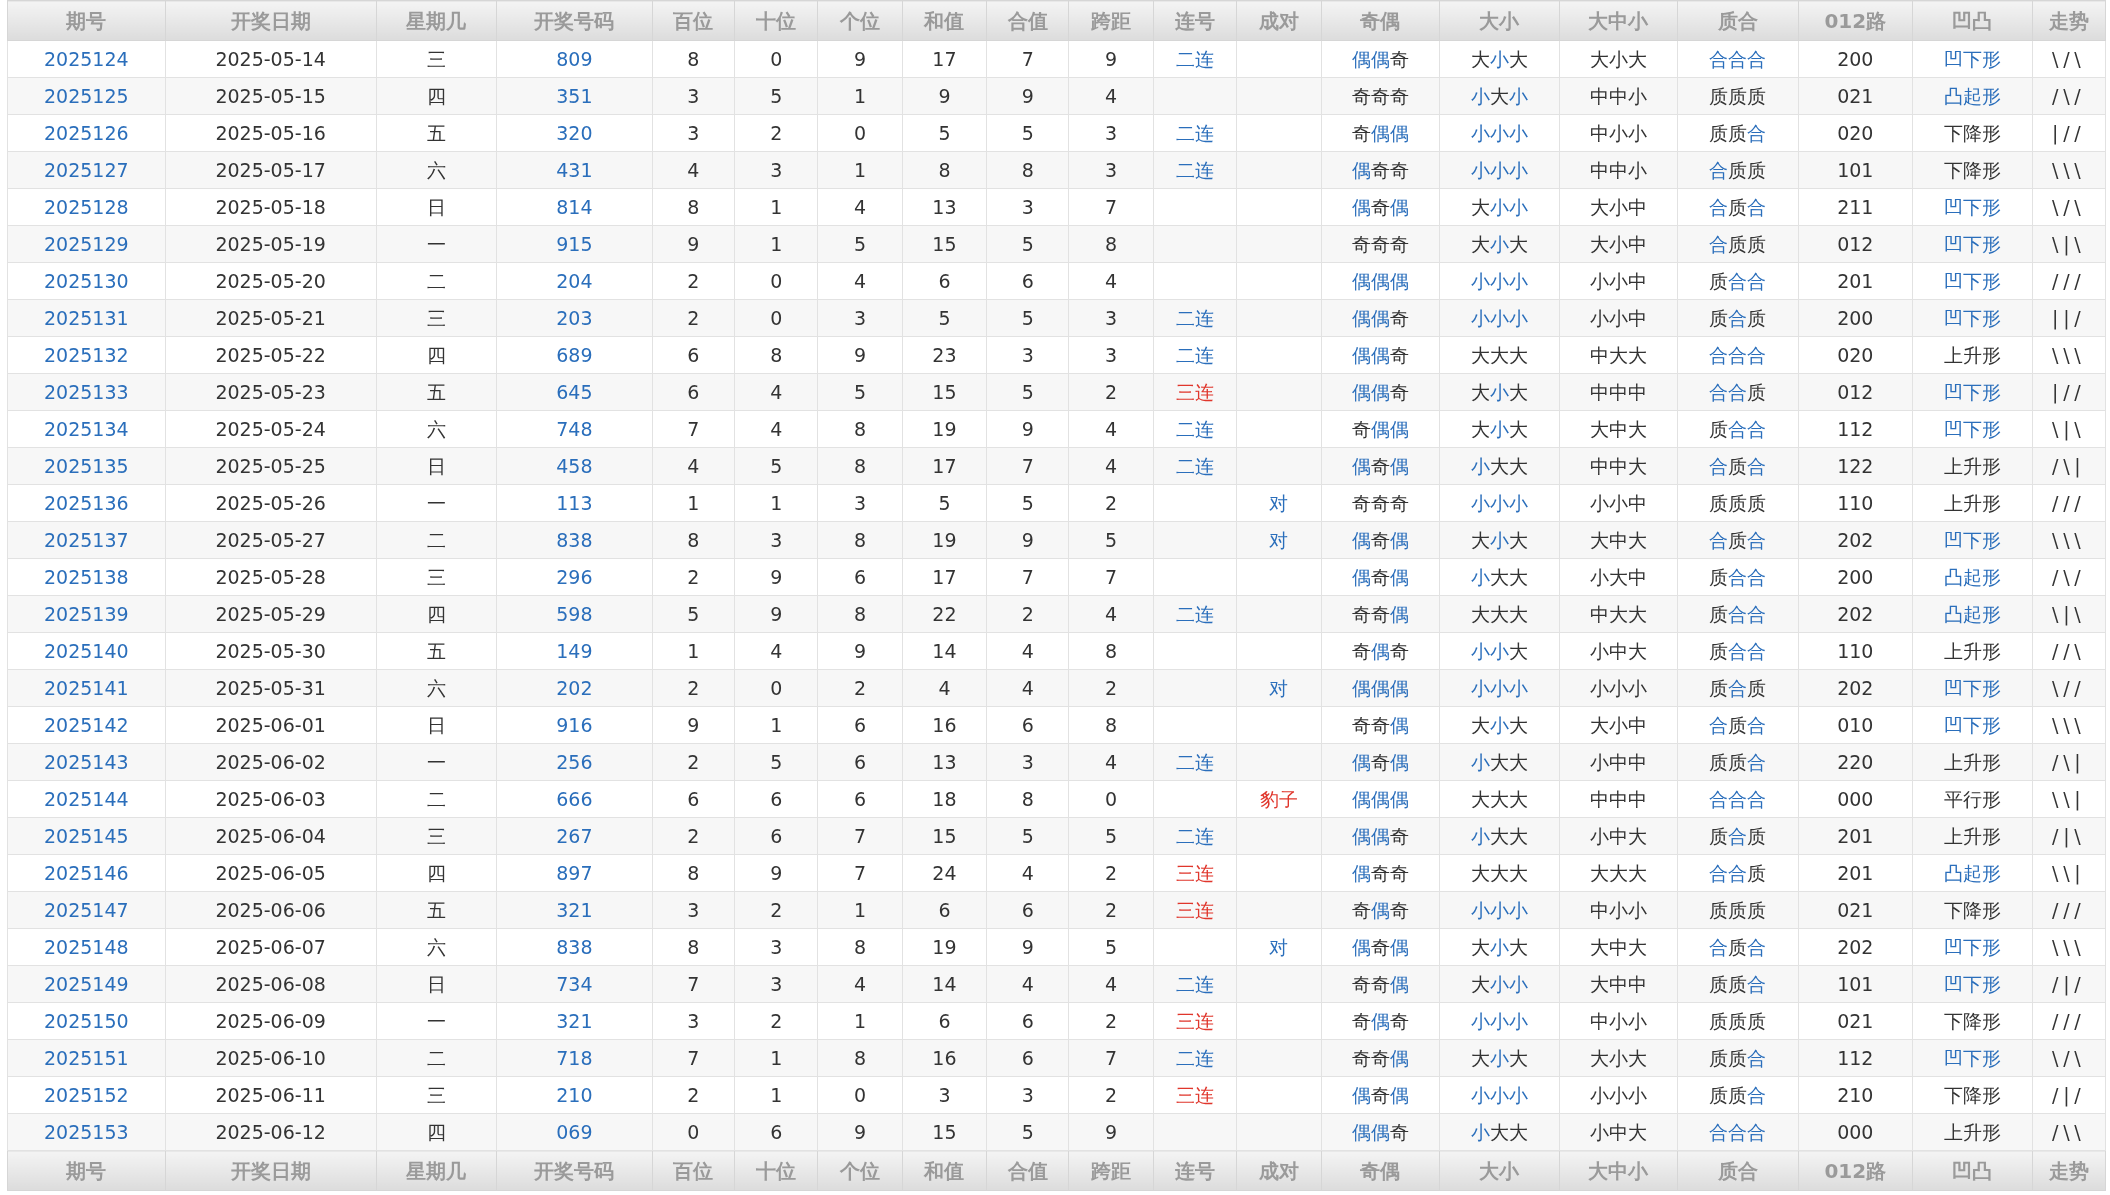 This screenshot has width=2110, height=1195. I want to click on table-cell: 15, so click(944, 835).